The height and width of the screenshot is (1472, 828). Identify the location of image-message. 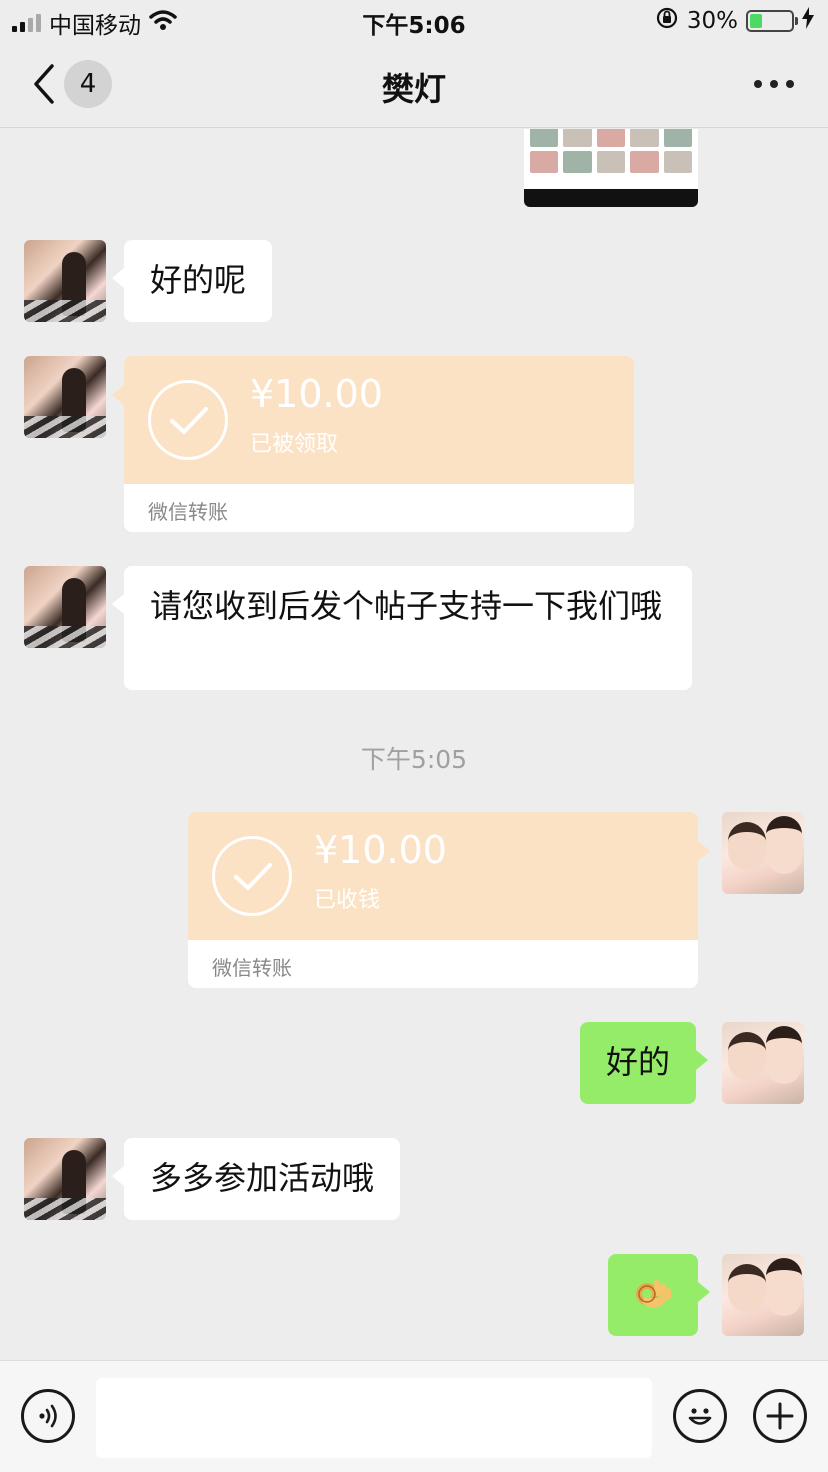
(611, 168).